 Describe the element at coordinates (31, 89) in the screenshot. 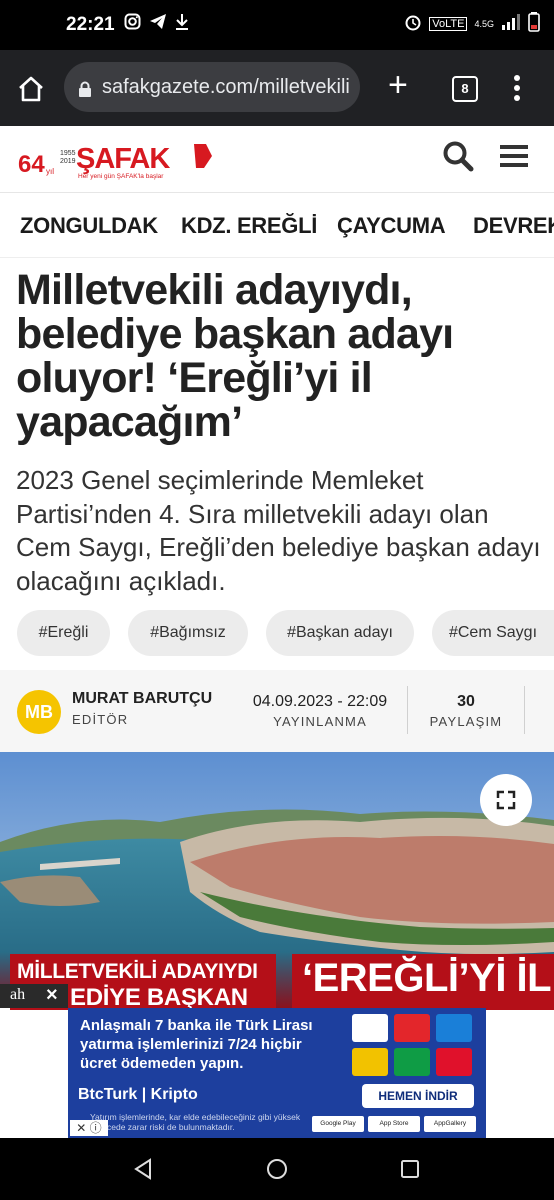

I see `home-icon` at that location.